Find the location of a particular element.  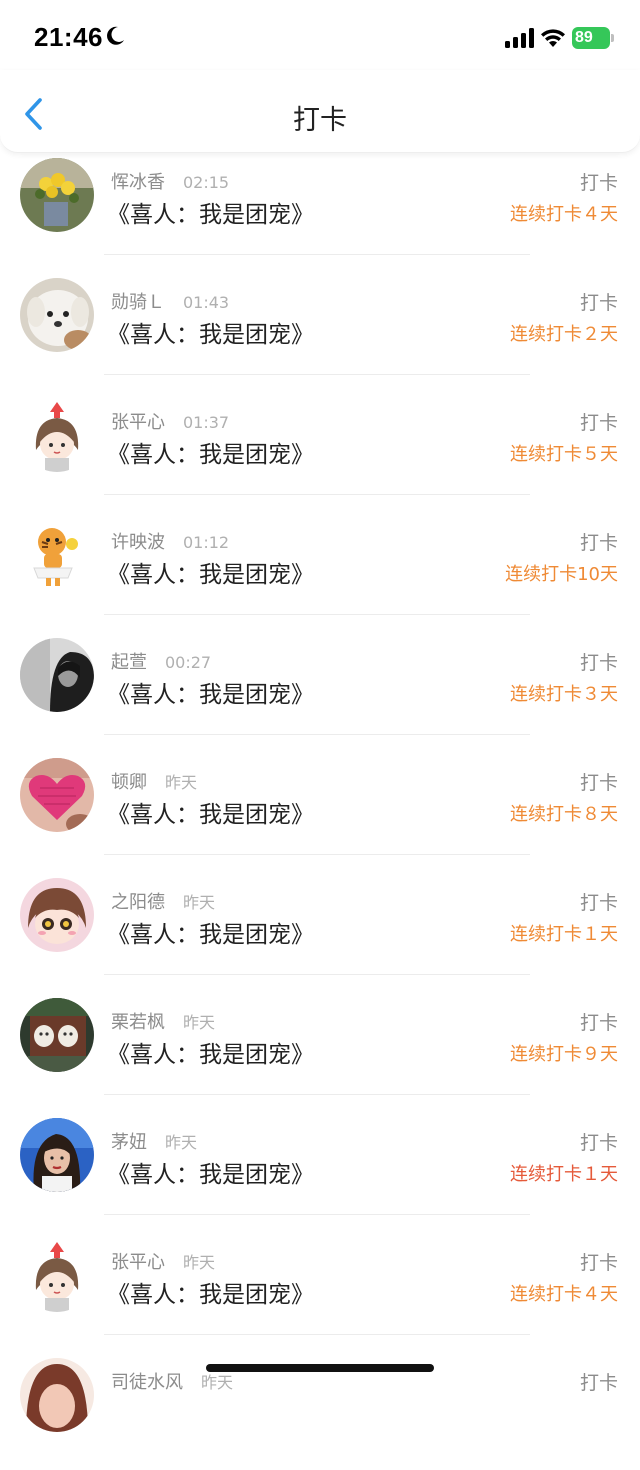

user-name: 之阳德 昨天 is located at coordinates (163, 902).